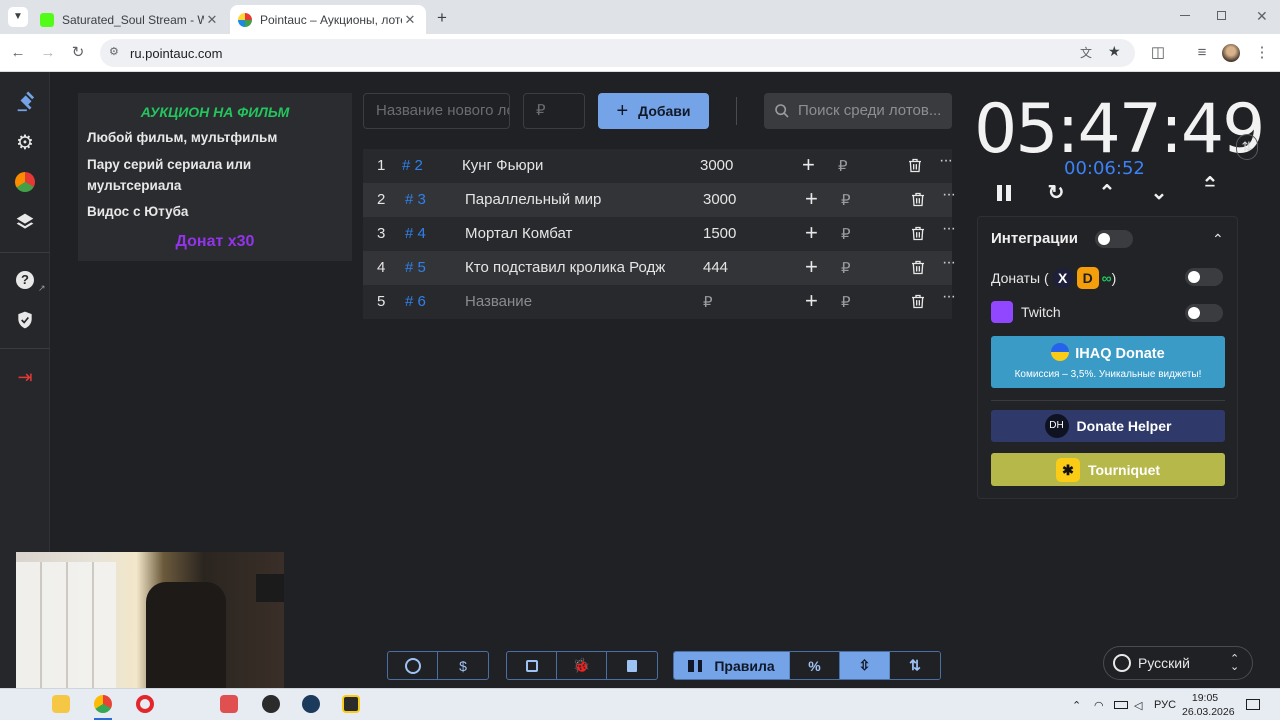  Describe the element at coordinates (1221, 15) in the screenshot. I see `maximize-window-icon` at that location.